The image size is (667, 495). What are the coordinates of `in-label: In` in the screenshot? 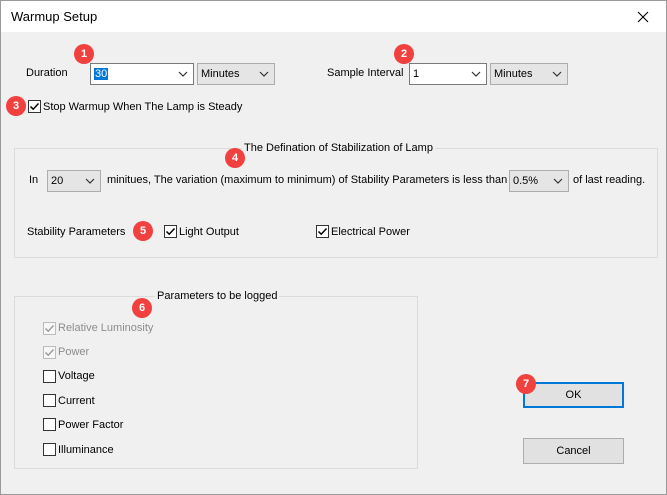 It's located at (34, 180).